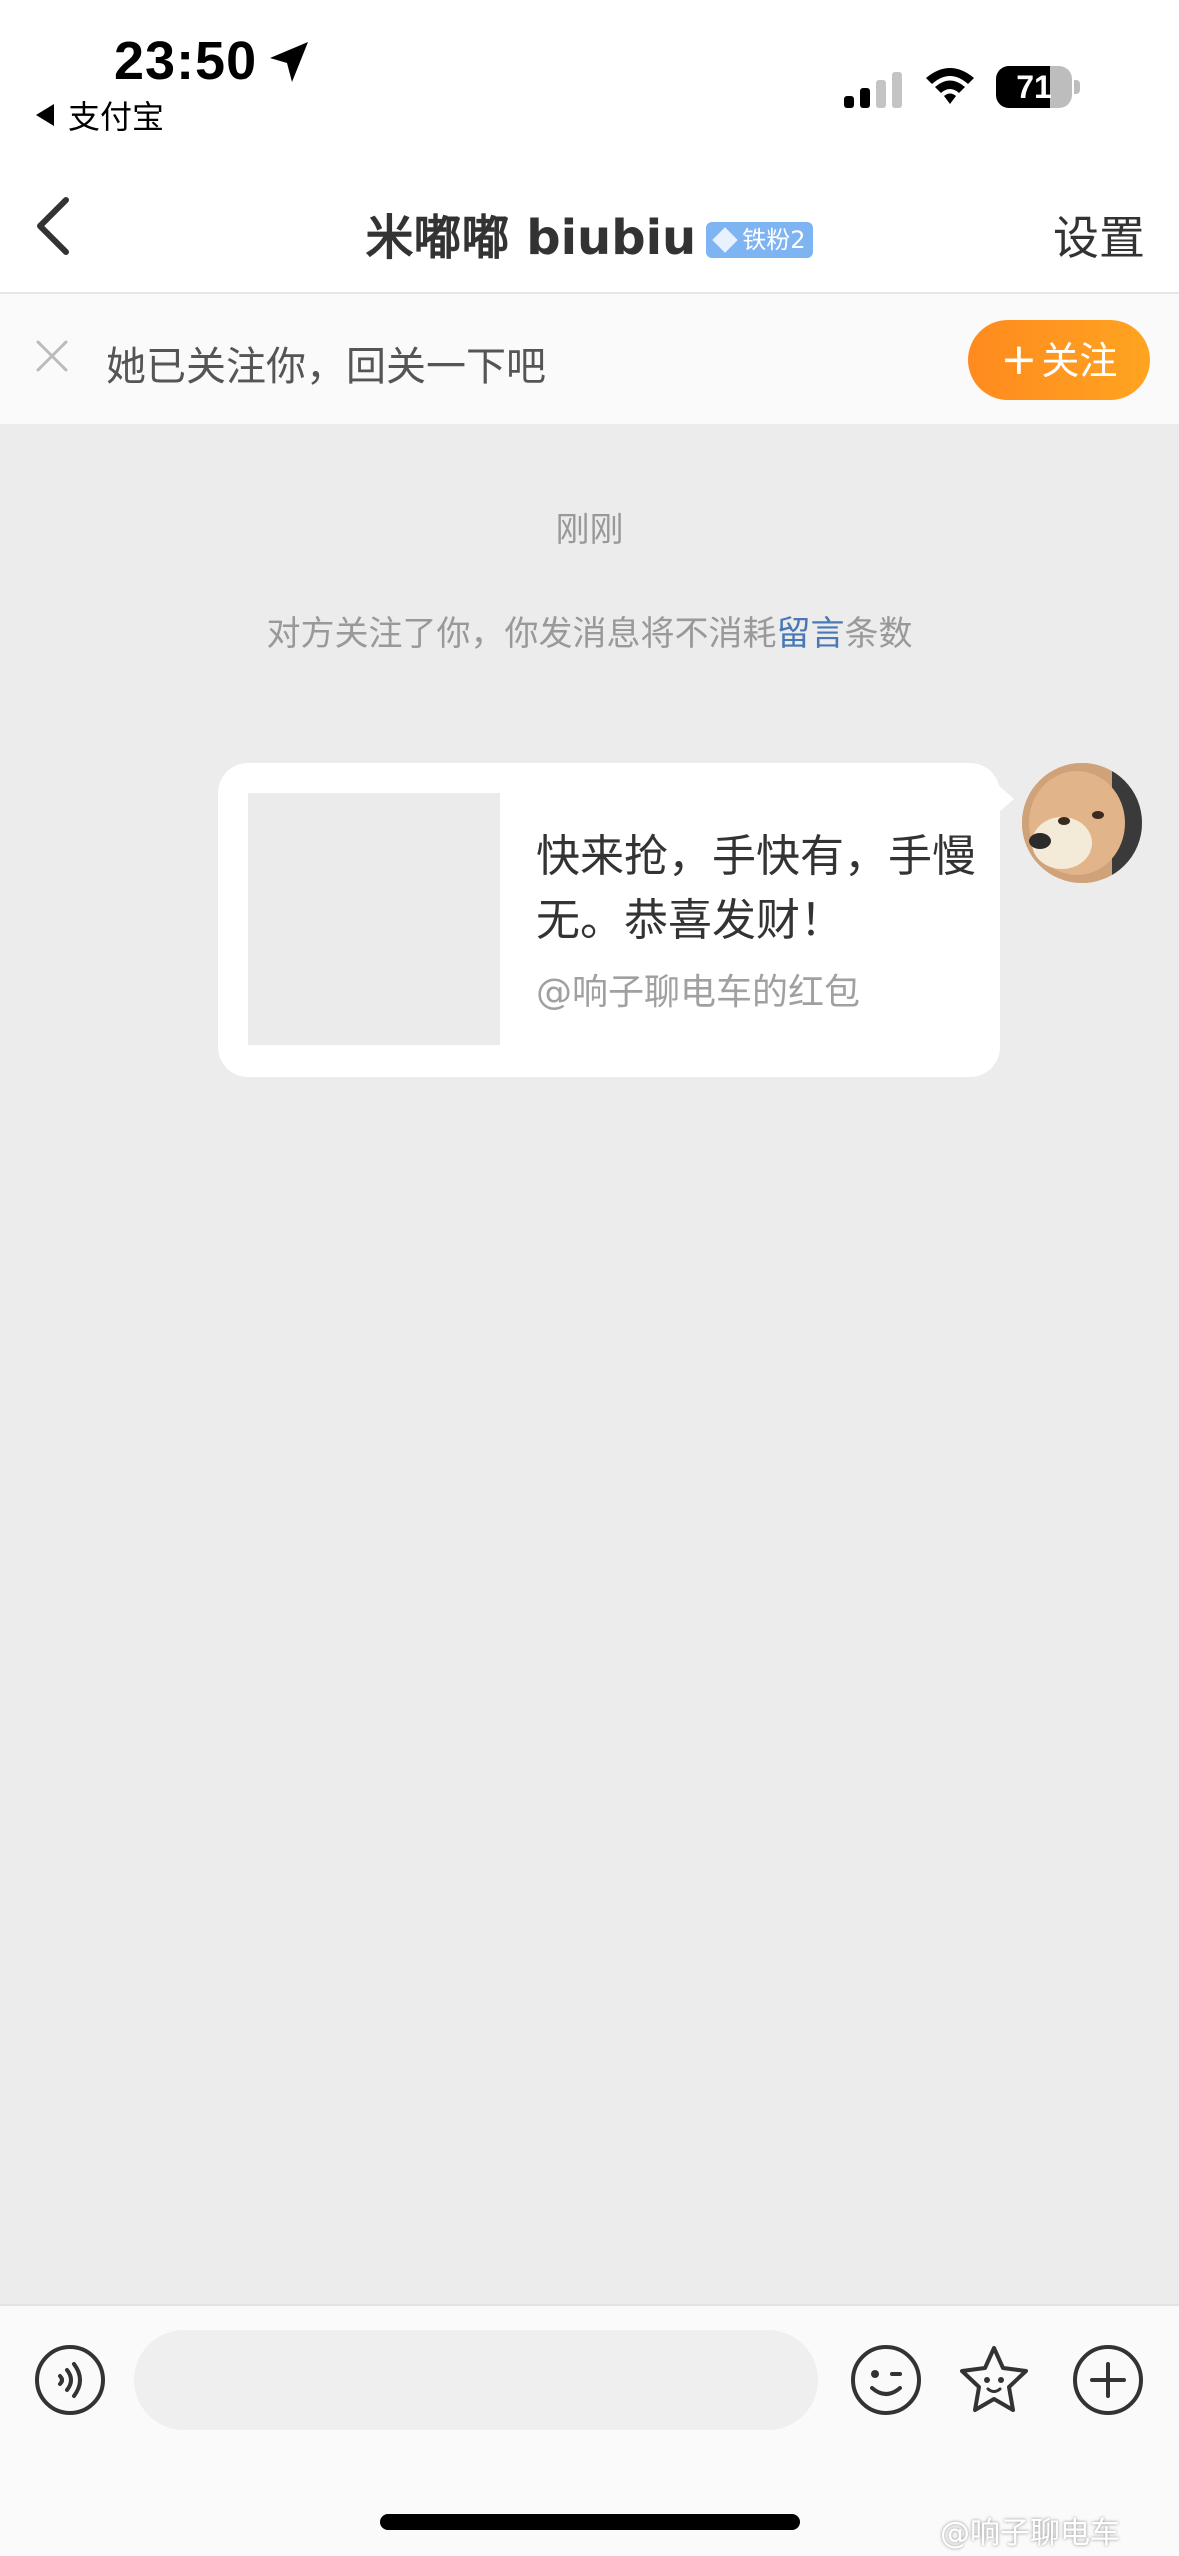  Describe the element at coordinates (289, 62) in the screenshot. I see `location-arrow-icon` at that location.